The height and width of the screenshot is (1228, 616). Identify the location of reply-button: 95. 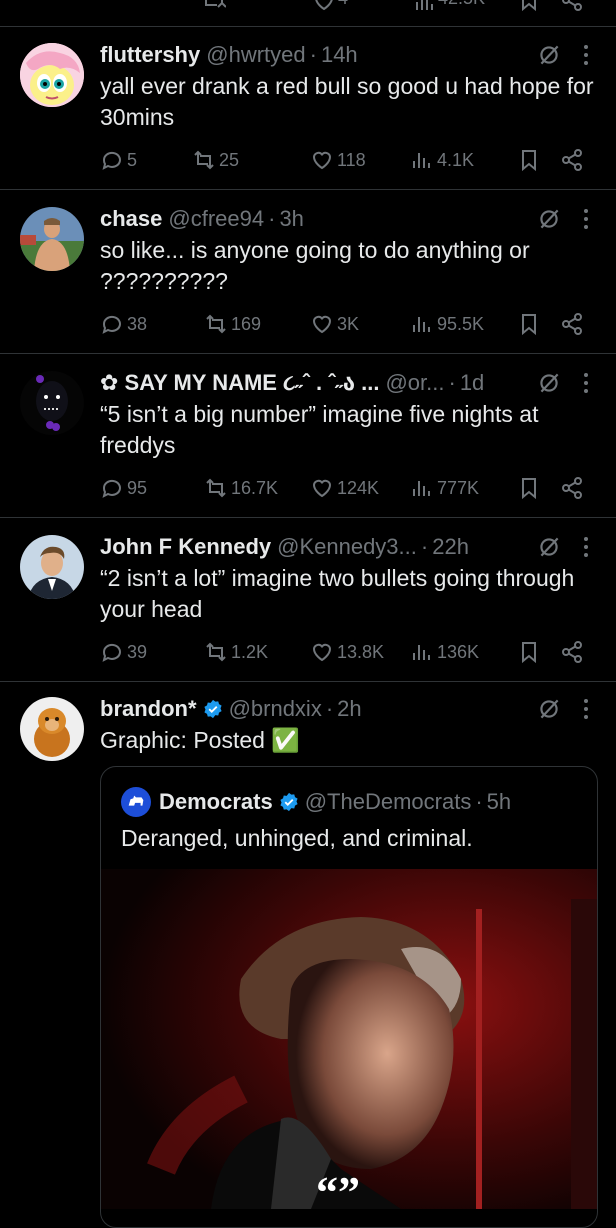
(123, 488).